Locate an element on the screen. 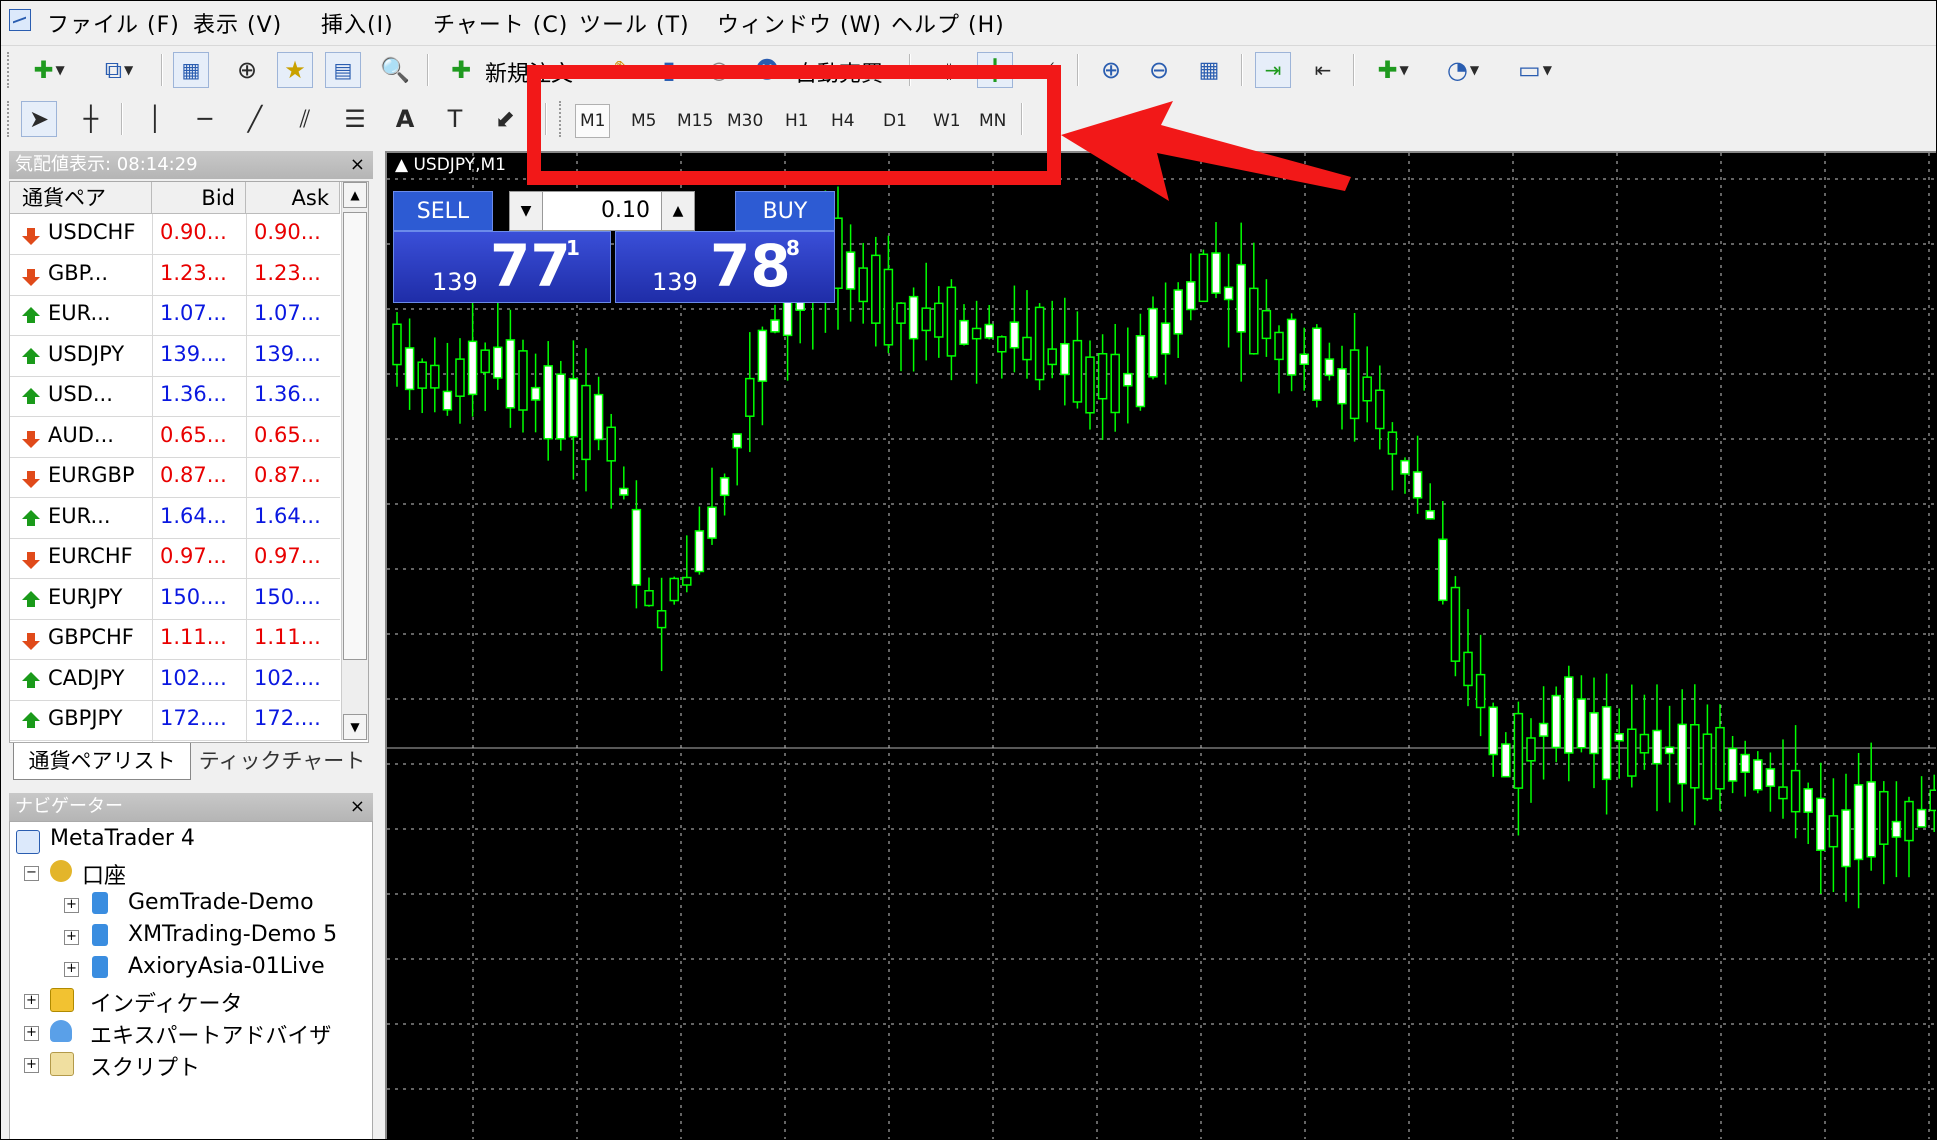 The image size is (1937, 1140). collapse-icon: − is located at coordinates (31, 873).